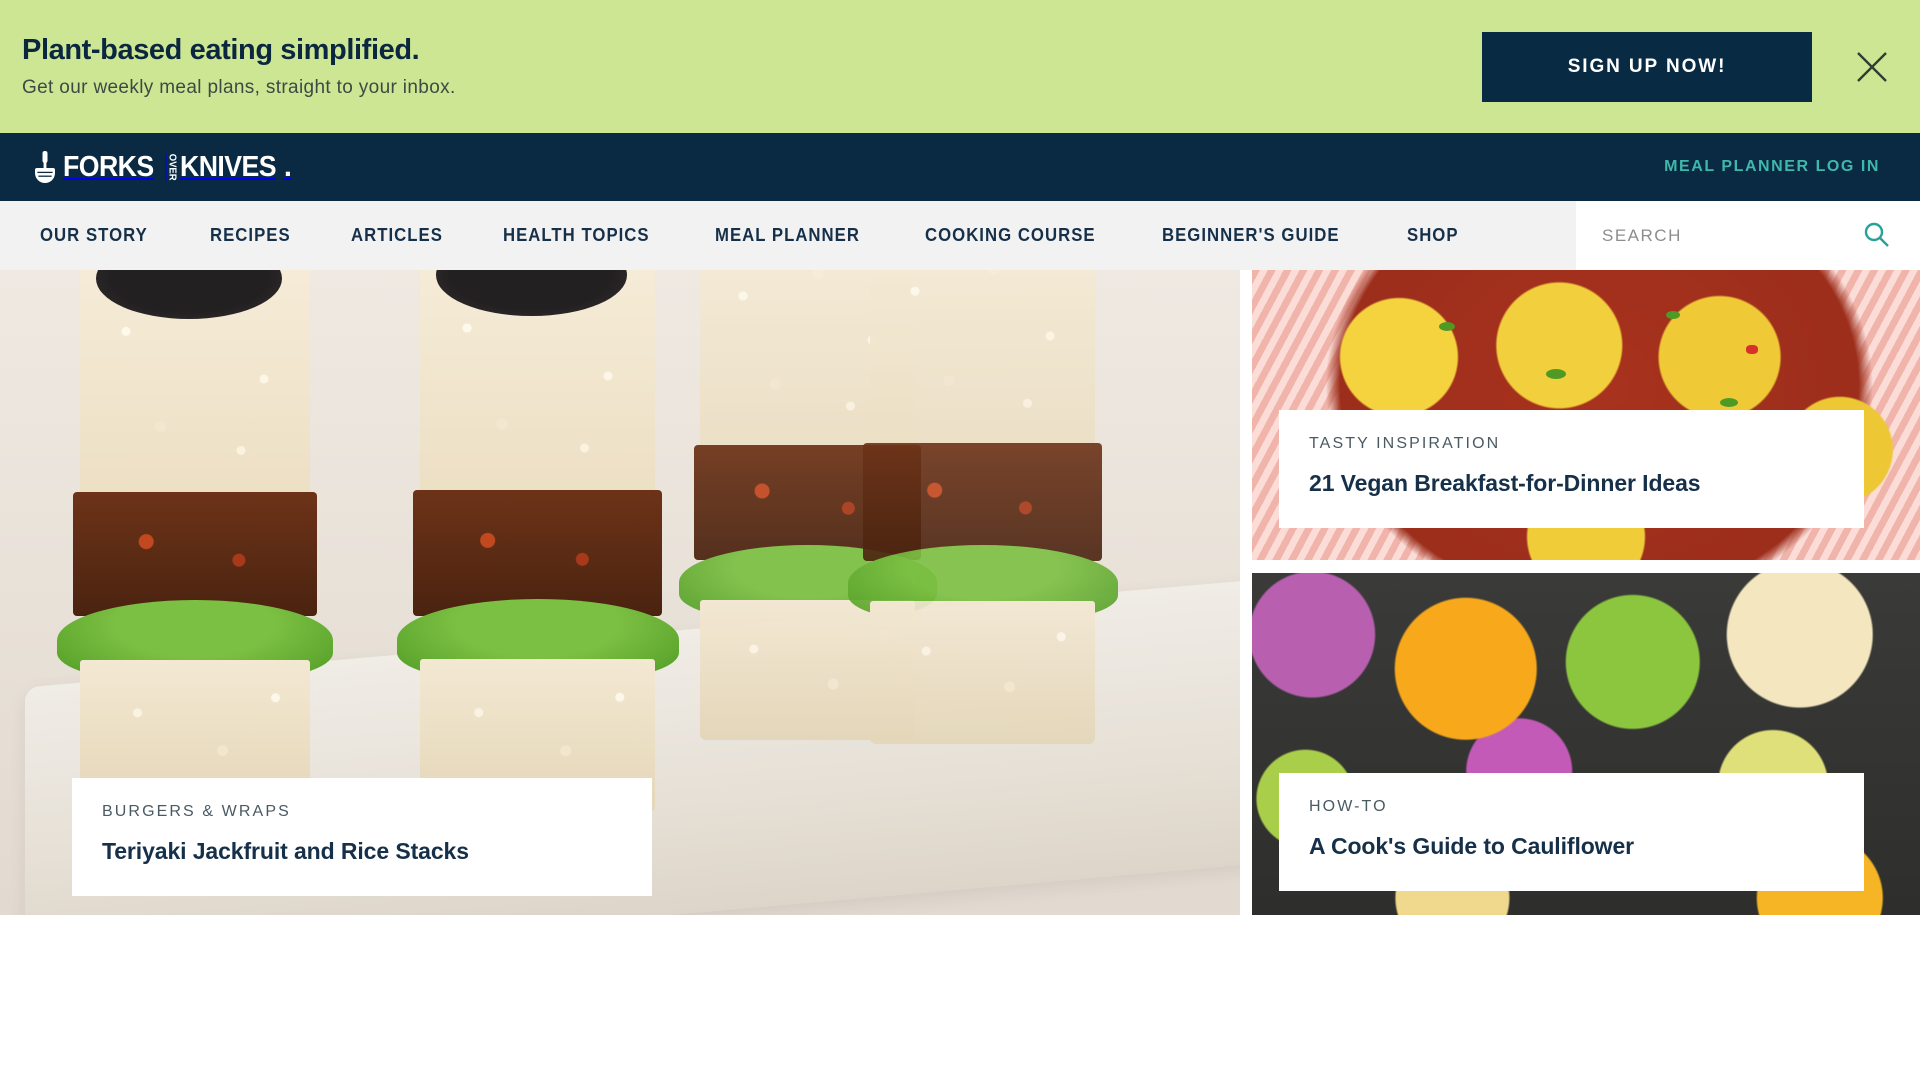 The width and height of the screenshot is (1920, 1080). I want to click on logo-wordmark: FORKS OVER KNIVES ., so click(177, 166).